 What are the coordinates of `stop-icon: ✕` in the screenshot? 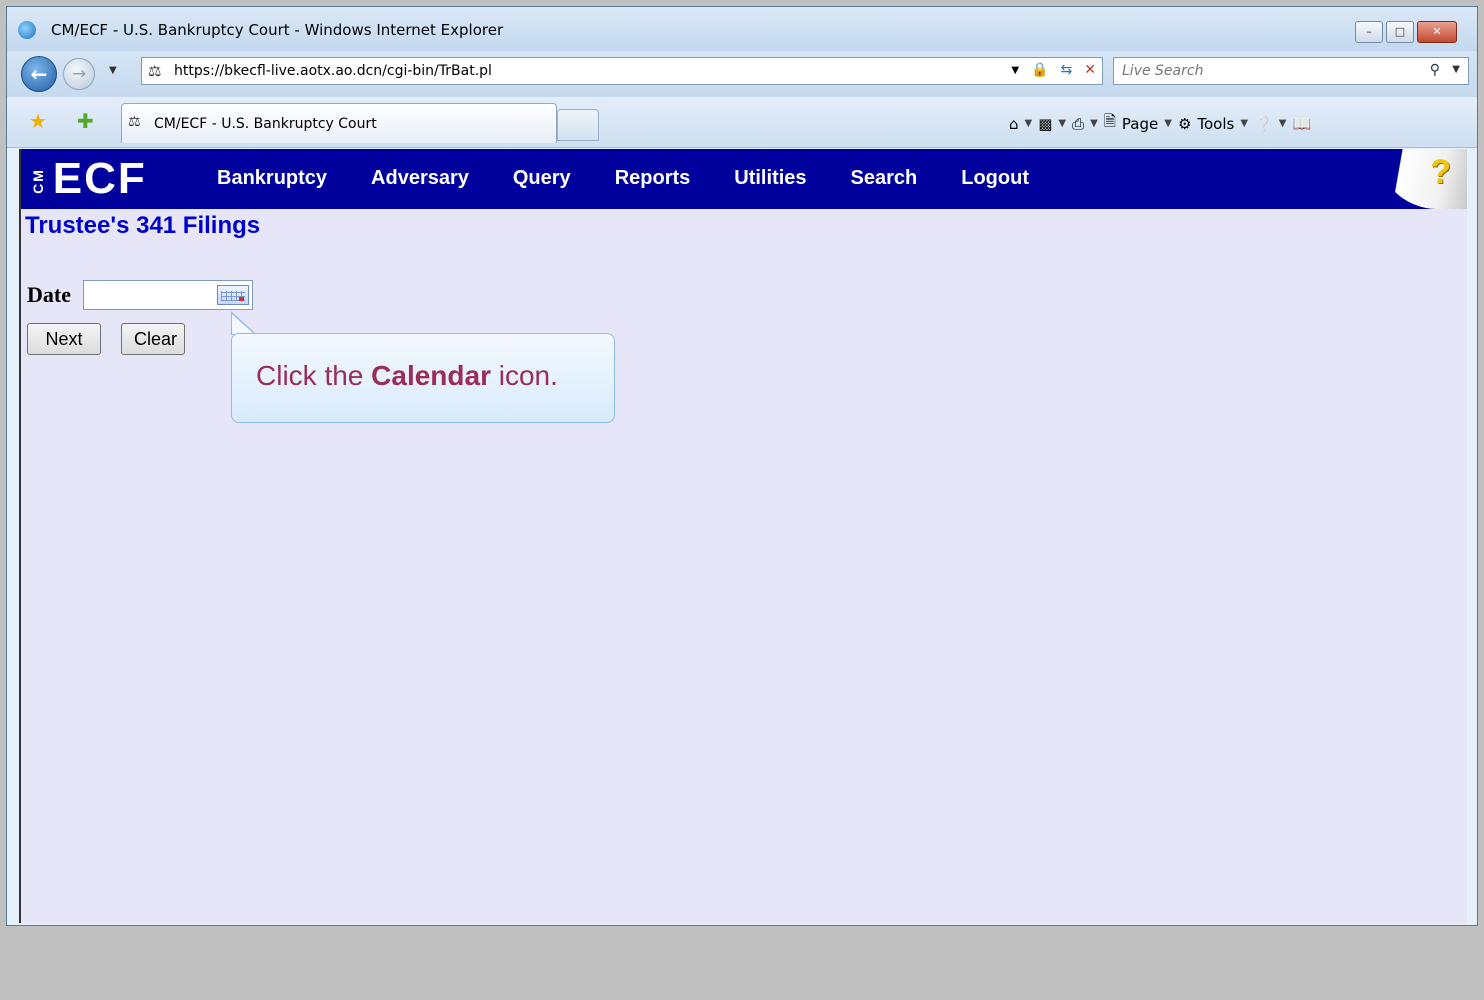 It's located at (1090, 70).